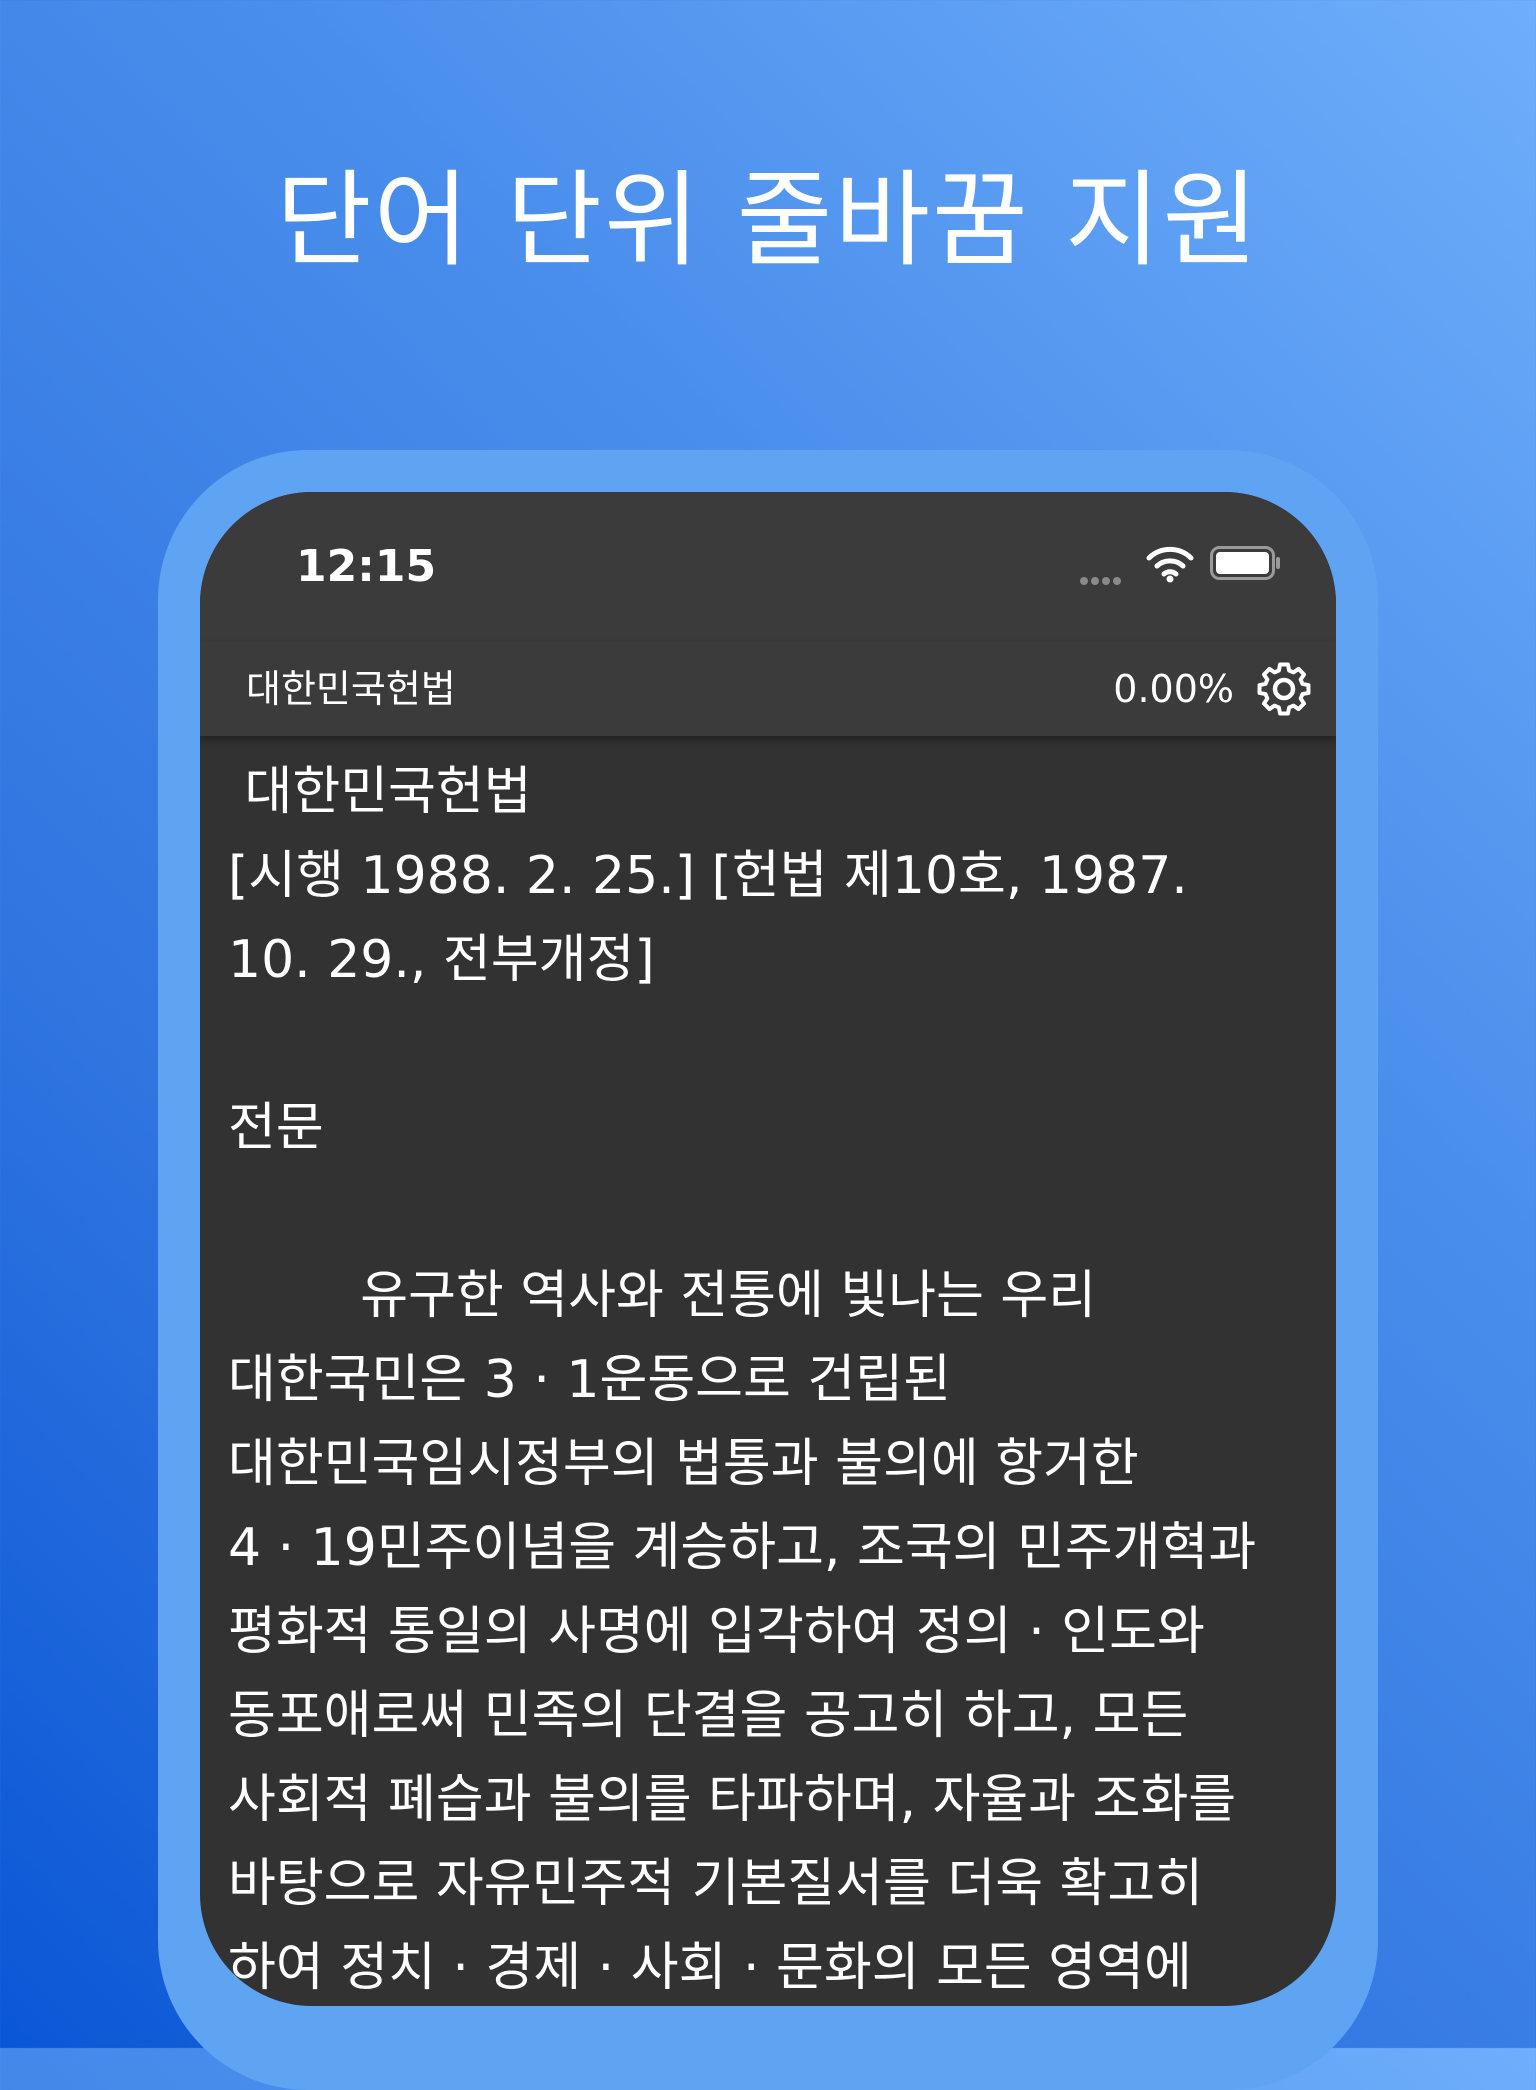 This screenshot has width=1536, height=2090. Describe the element at coordinates (1170, 564) in the screenshot. I see `wifi-icon` at that location.